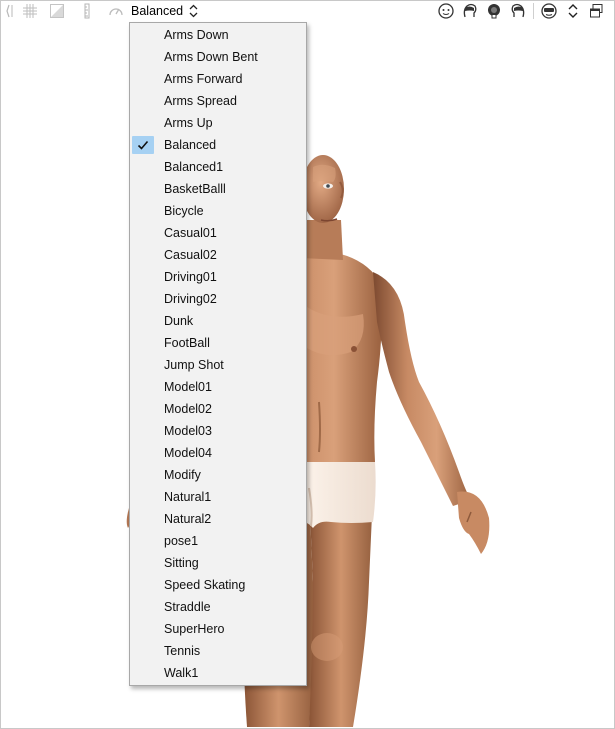 This screenshot has height=729, width=615. What do you see at coordinates (446, 11) in the screenshot?
I see `face-front-icon` at bounding box center [446, 11].